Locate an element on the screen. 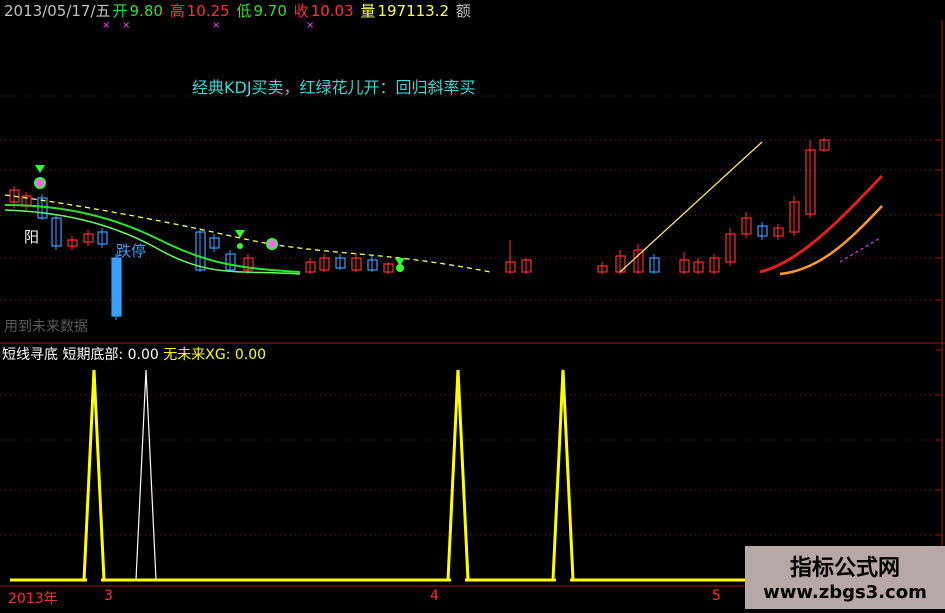  open-value: 9.80 is located at coordinates (146, 11).